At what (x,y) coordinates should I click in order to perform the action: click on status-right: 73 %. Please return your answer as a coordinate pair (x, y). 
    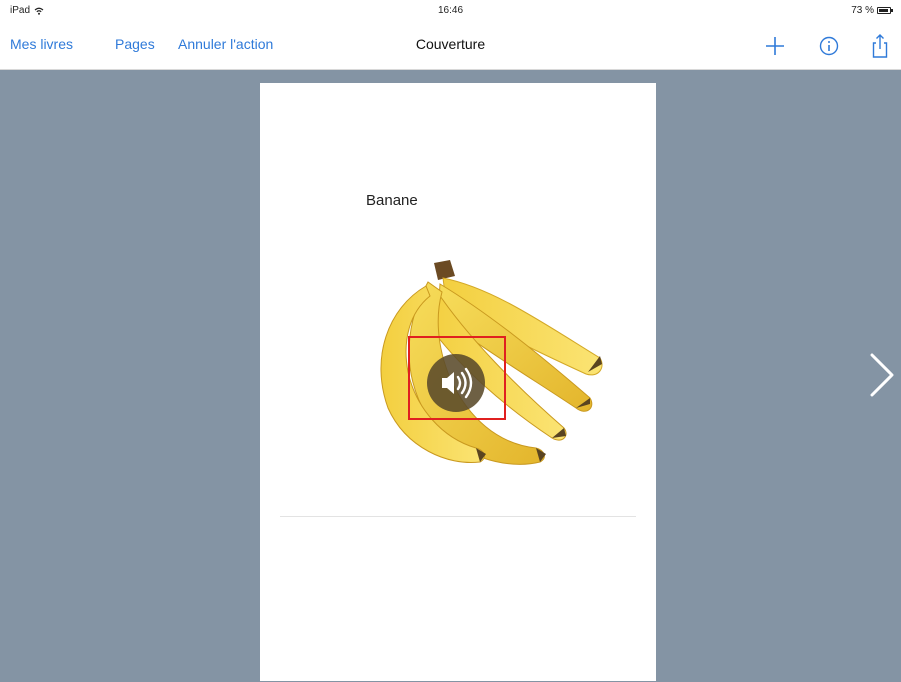
    Looking at the image, I should click on (872, 10).